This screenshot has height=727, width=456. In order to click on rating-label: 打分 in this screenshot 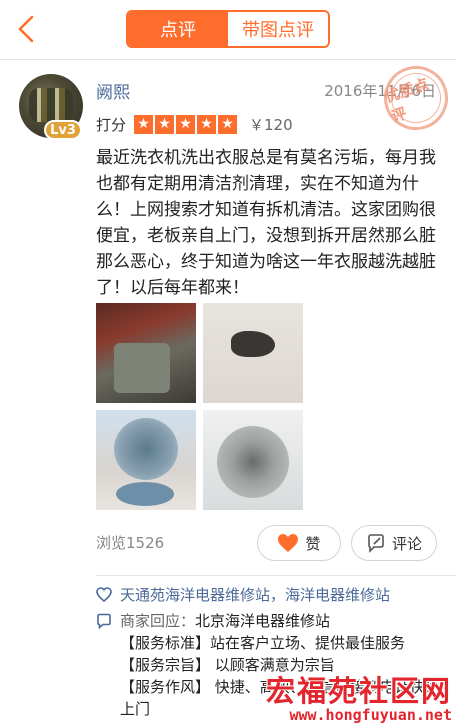, I will do `click(111, 124)`.